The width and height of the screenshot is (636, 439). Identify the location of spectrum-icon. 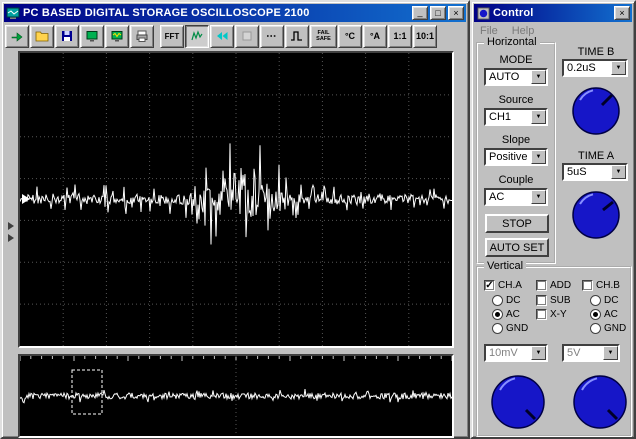
(197, 35).